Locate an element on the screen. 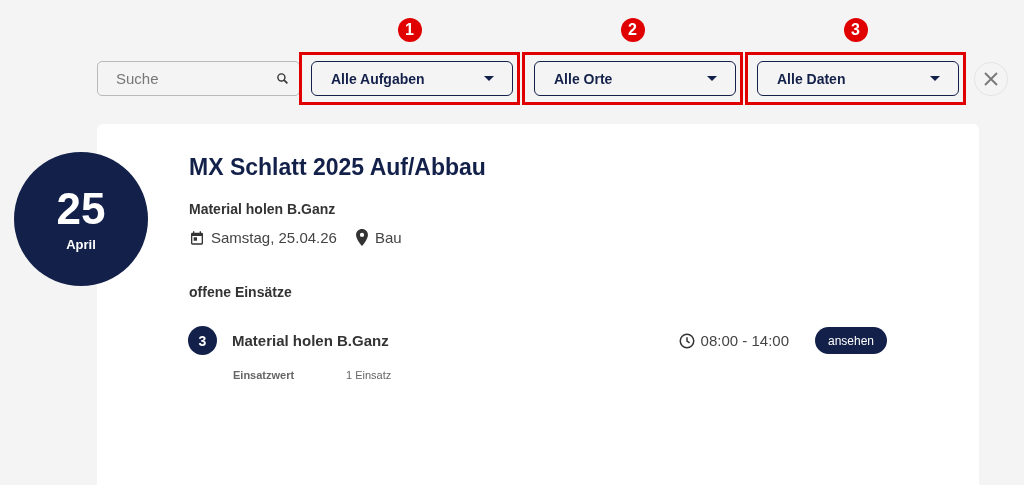  calendar-icon is located at coordinates (197, 237).